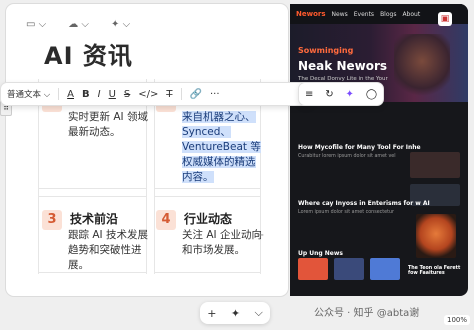 Image resolution: width=474 pixels, height=330 pixels. Describe the element at coordinates (326, 50) in the screenshot. I see `hero-subtitle: Sowminging` at that location.